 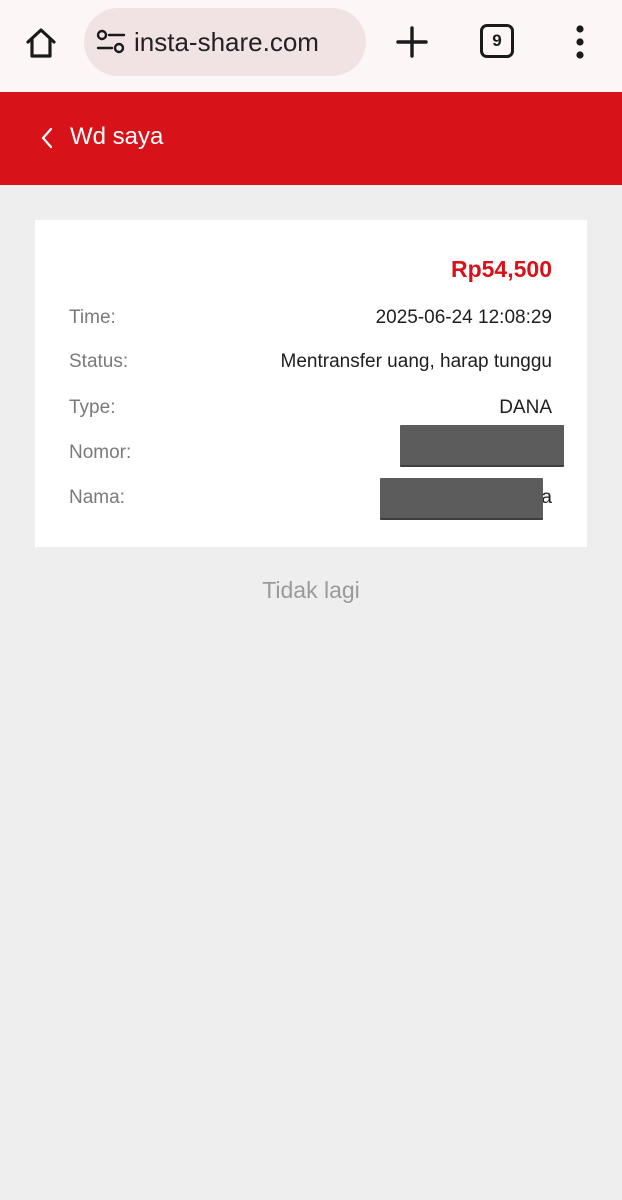 I want to click on browser-menu-button, so click(x=580, y=42).